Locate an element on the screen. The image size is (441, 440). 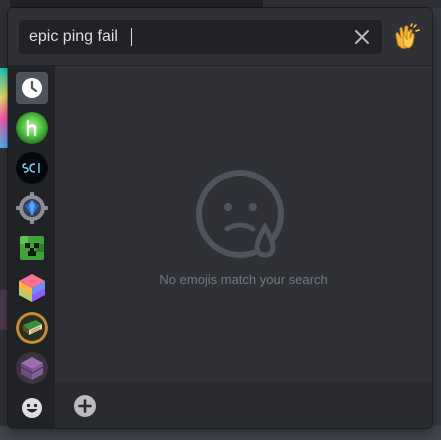
sad-face-icon is located at coordinates (240, 214).